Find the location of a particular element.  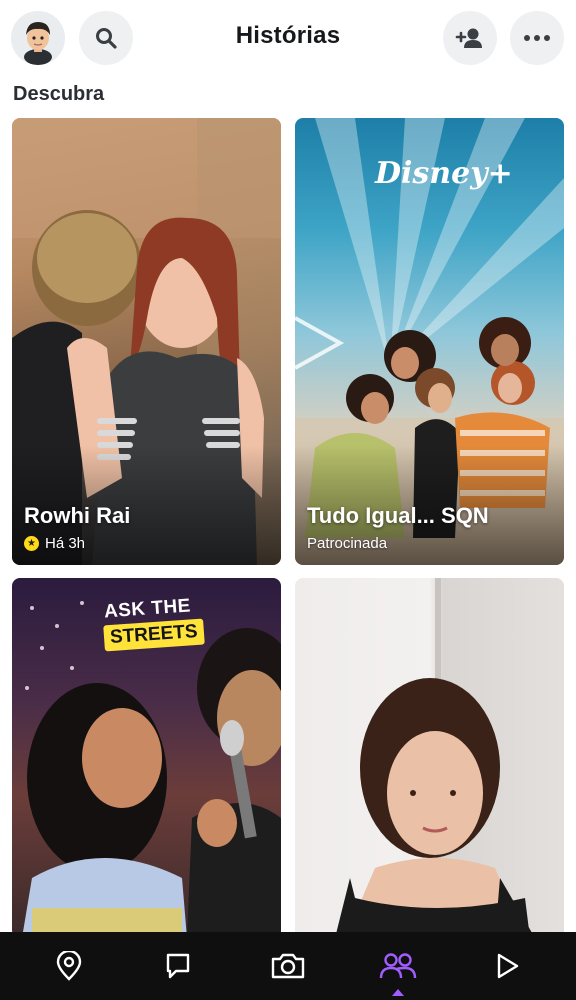

camera-icon is located at coordinates (288, 966).